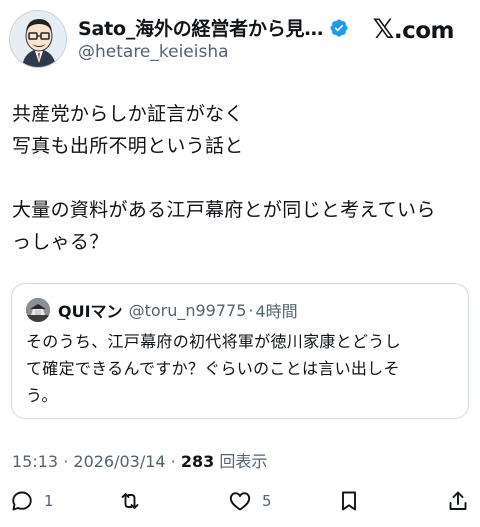 This screenshot has height=527, width=480. What do you see at coordinates (60, 242) in the screenshot?
I see `tweet-line: っしゃる？` at bounding box center [60, 242].